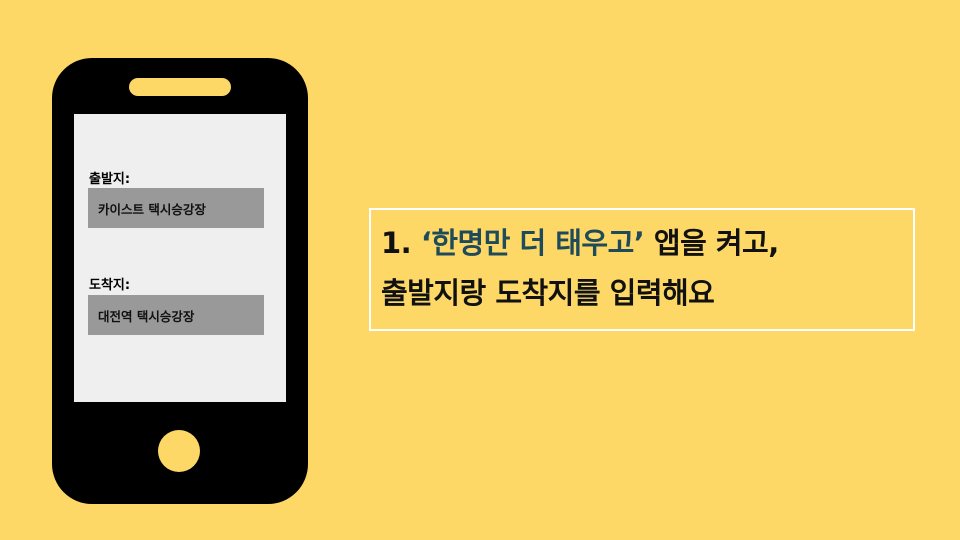 The image size is (960, 540). What do you see at coordinates (716, 243) in the screenshot?
I see `caption-line-1-rest: 앱을 켜고,` at bounding box center [716, 243].